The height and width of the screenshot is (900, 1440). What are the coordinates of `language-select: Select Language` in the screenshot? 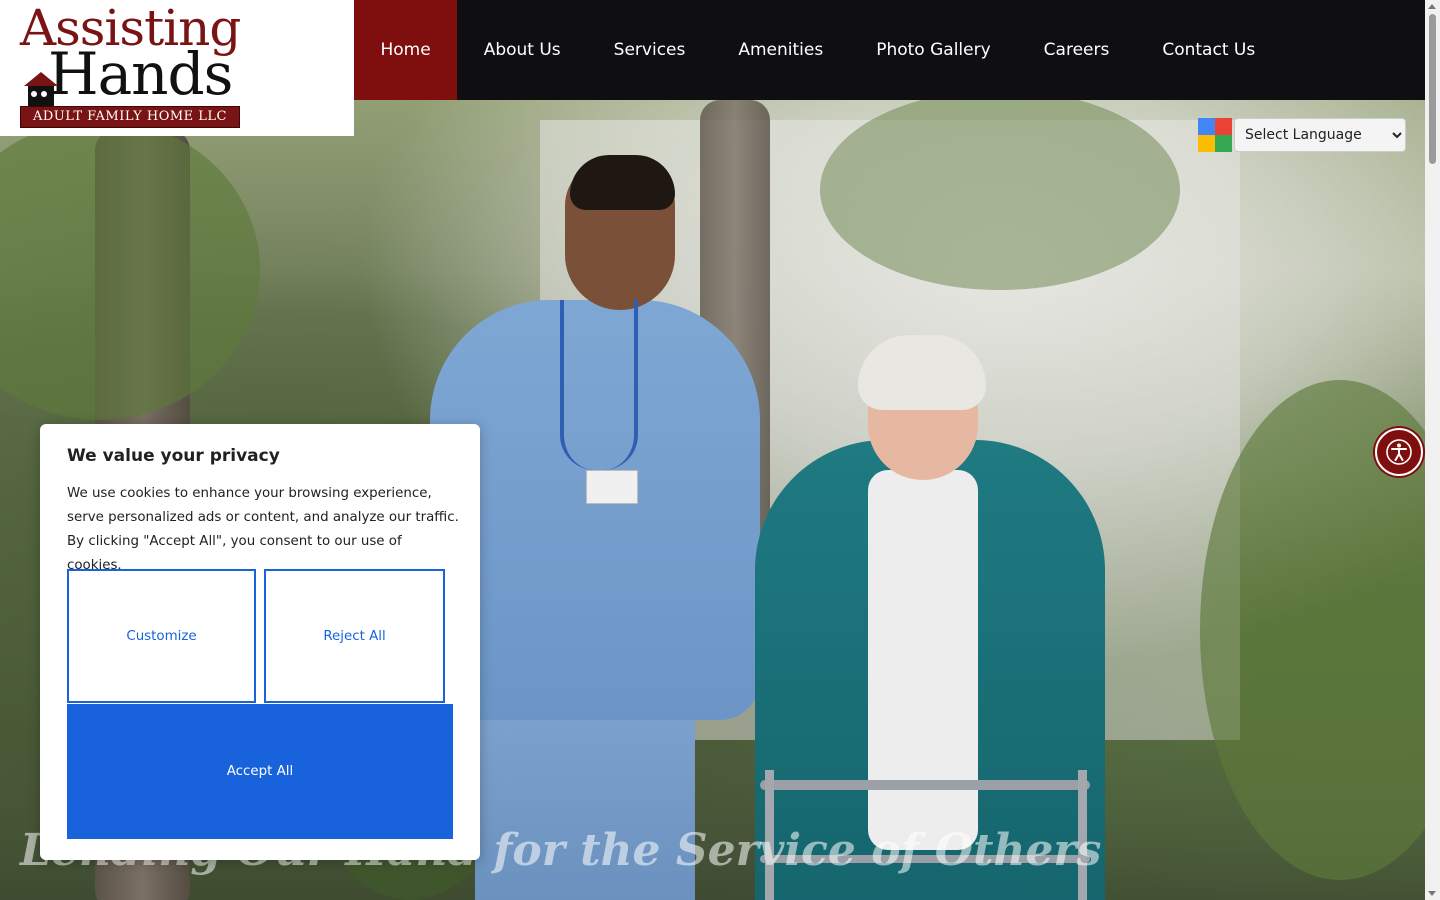 It's located at (1320, 135).